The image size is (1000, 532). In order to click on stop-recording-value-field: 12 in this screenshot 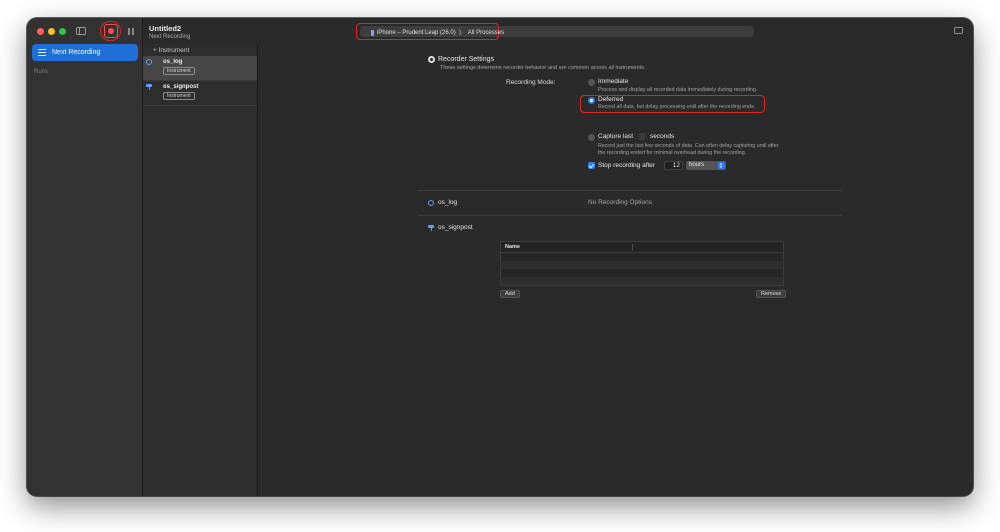, I will do `click(673, 165)`.